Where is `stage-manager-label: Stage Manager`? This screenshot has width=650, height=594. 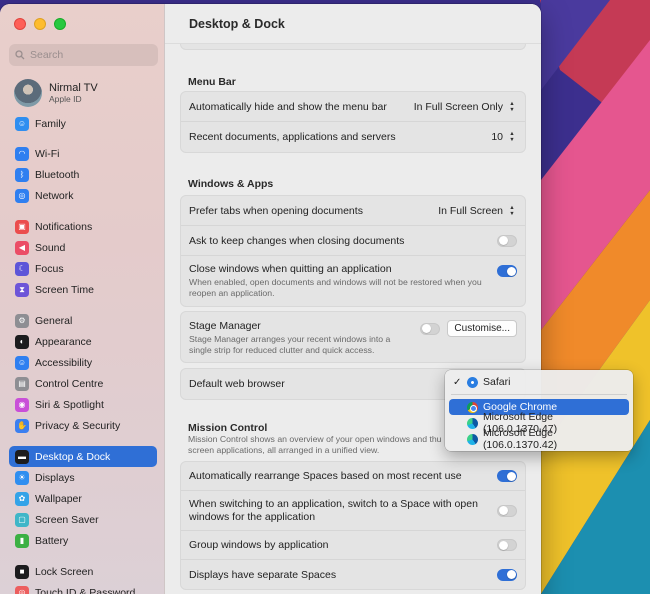 stage-manager-label: Stage Manager is located at coordinates (225, 326).